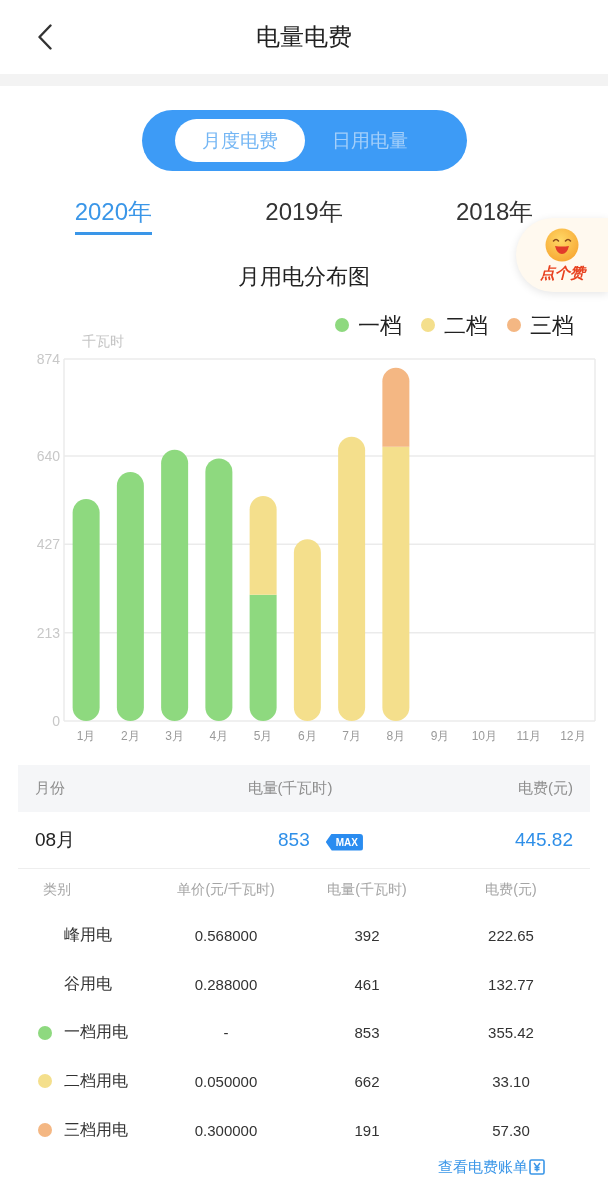 This screenshot has width=608, height=1200. I want to click on fee-cell: 33.10, so click(511, 1081).